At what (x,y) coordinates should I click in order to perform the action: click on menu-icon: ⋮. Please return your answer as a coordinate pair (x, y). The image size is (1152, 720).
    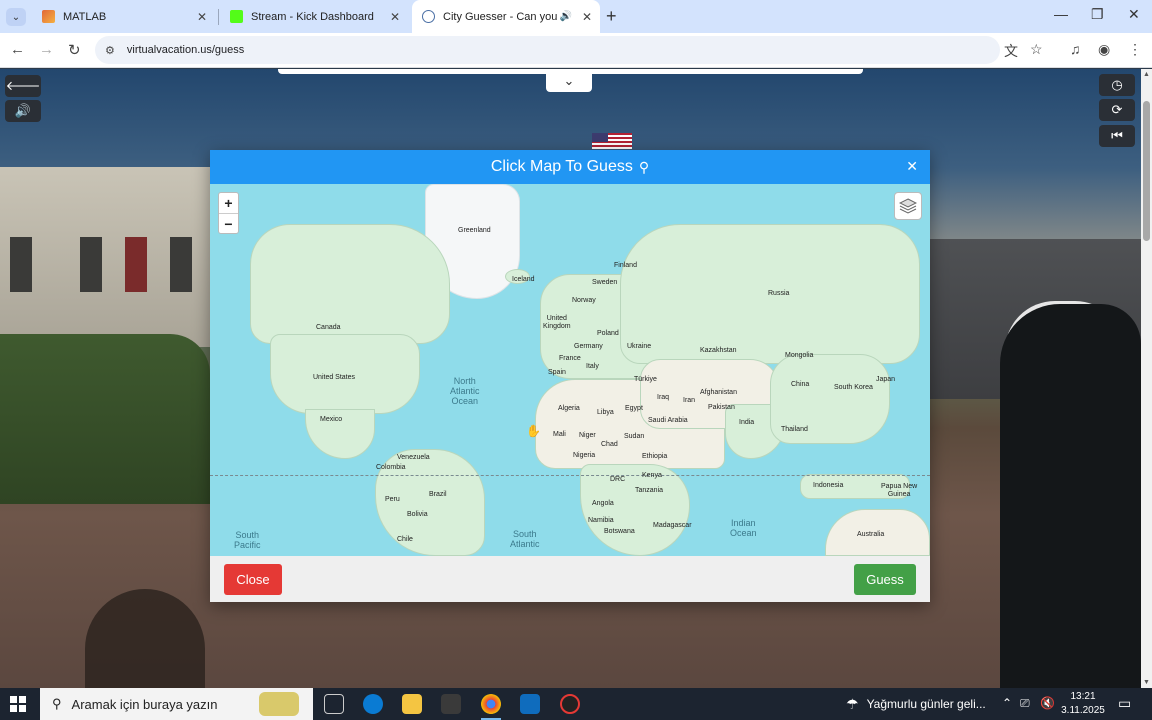
    Looking at the image, I should click on (1135, 49).